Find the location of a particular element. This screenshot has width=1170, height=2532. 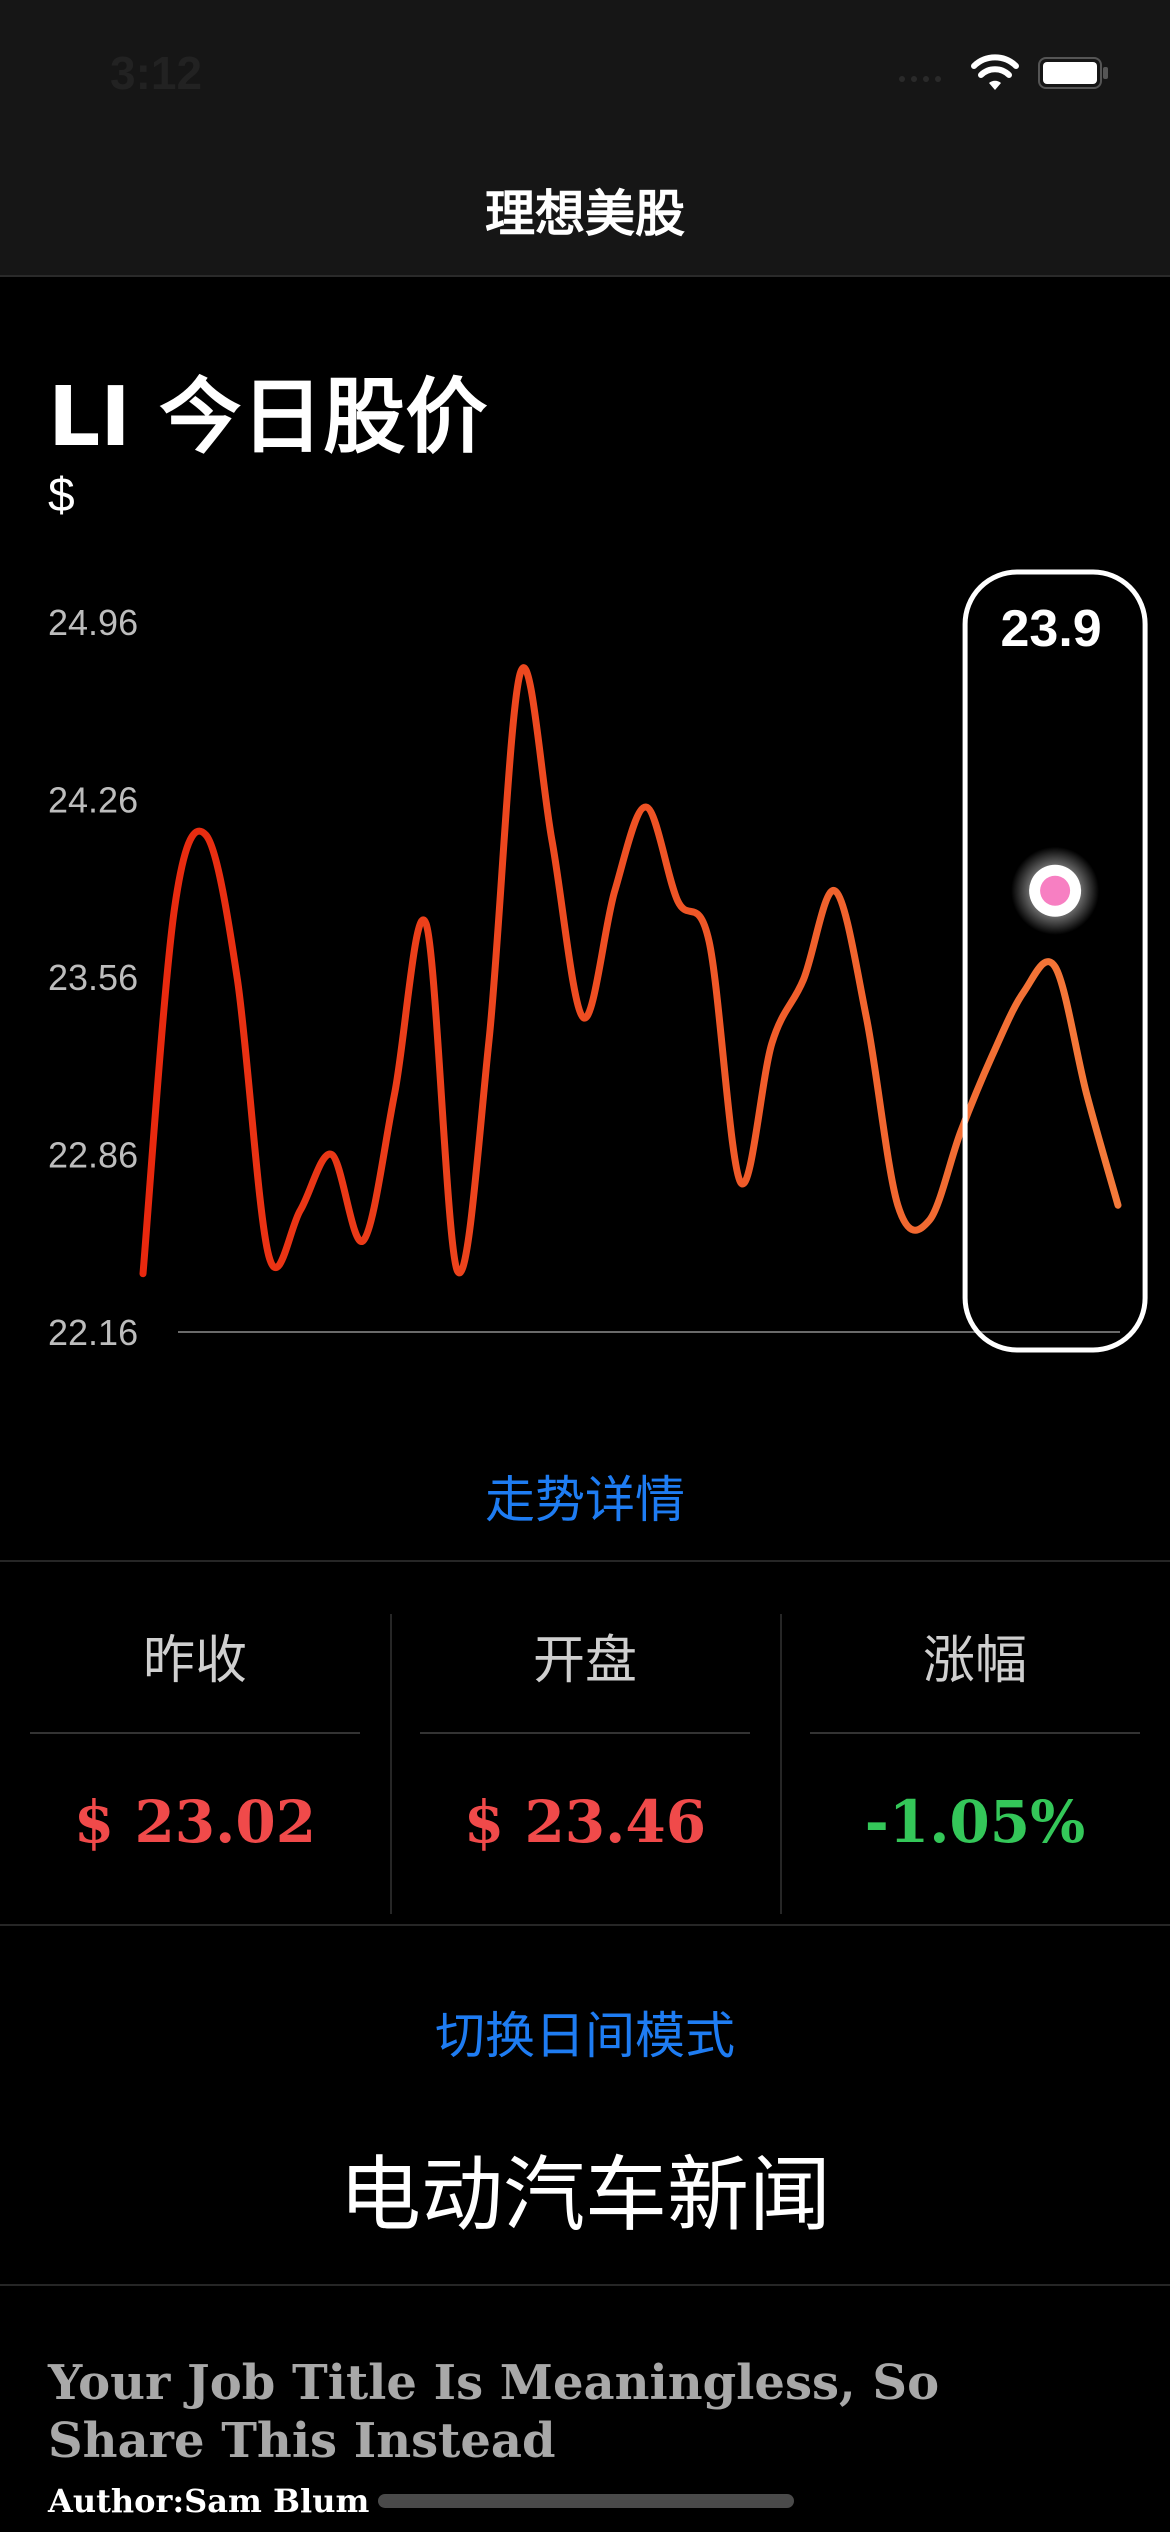

stat-change: 涨幅 -1.05% is located at coordinates (975, 1742).